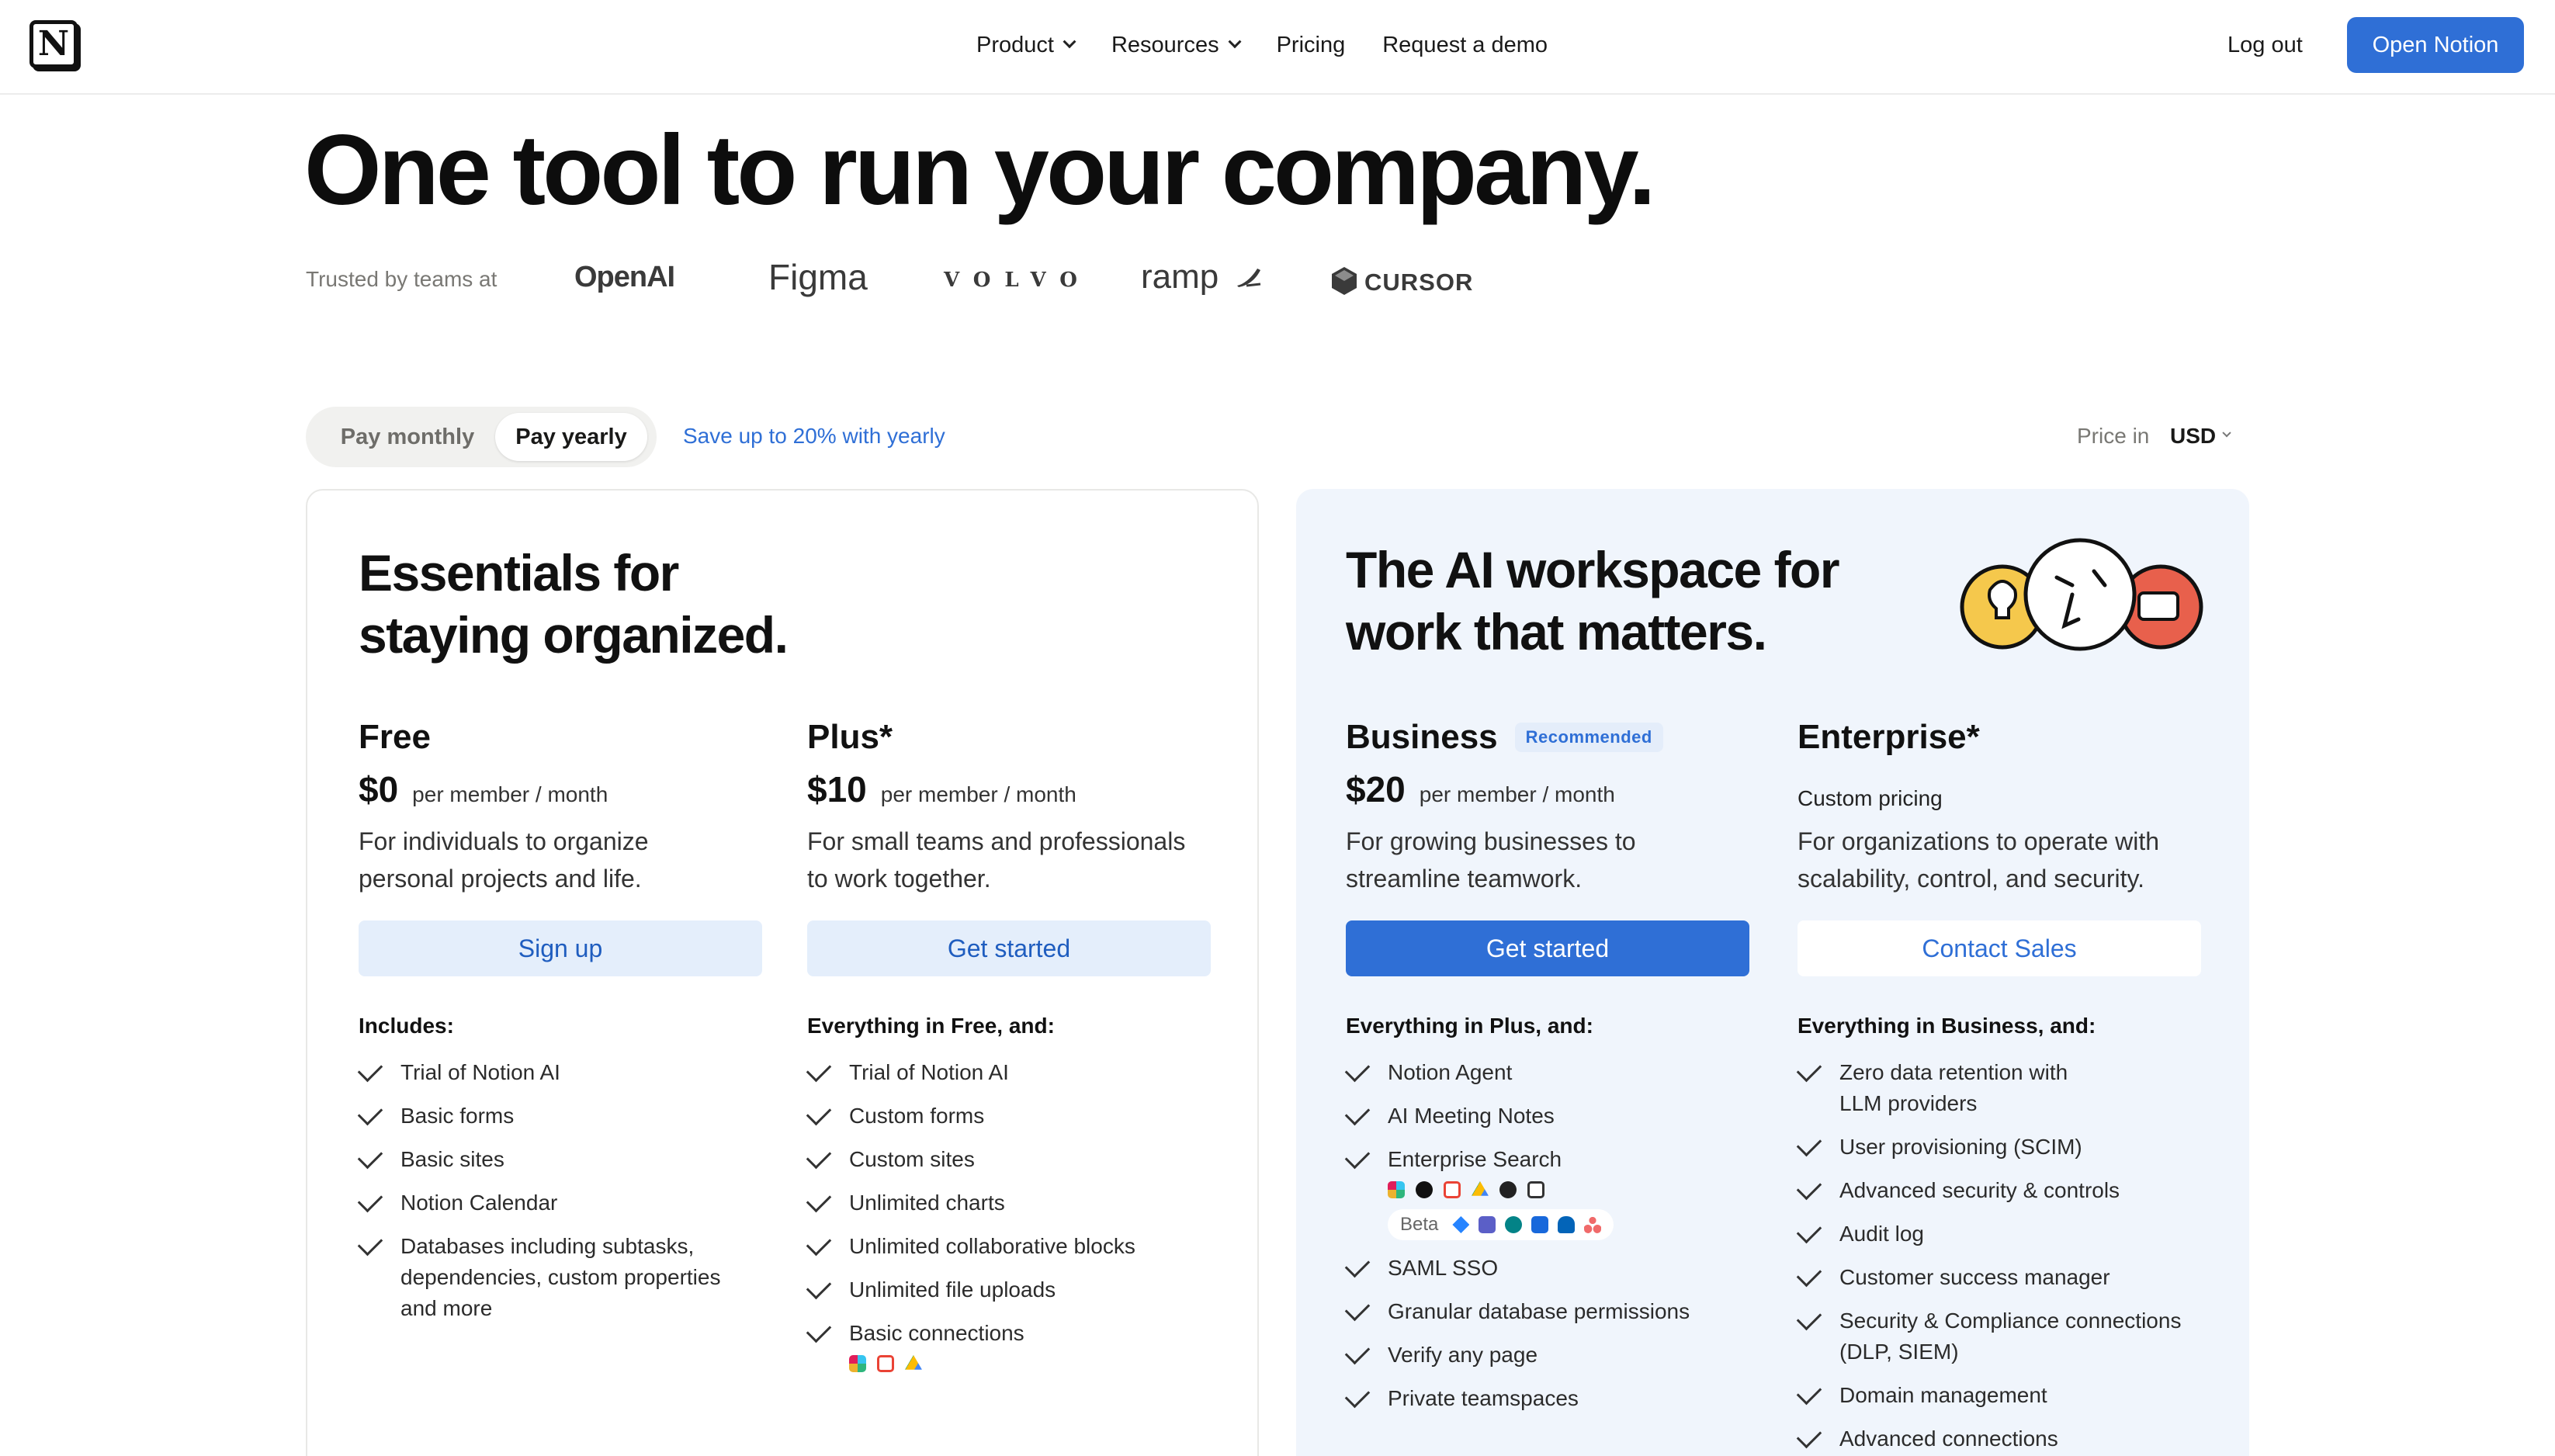 The width and height of the screenshot is (2555, 1456). What do you see at coordinates (1546, 1072) in the screenshot?
I see `feature-item: Notion Agent` at bounding box center [1546, 1072].